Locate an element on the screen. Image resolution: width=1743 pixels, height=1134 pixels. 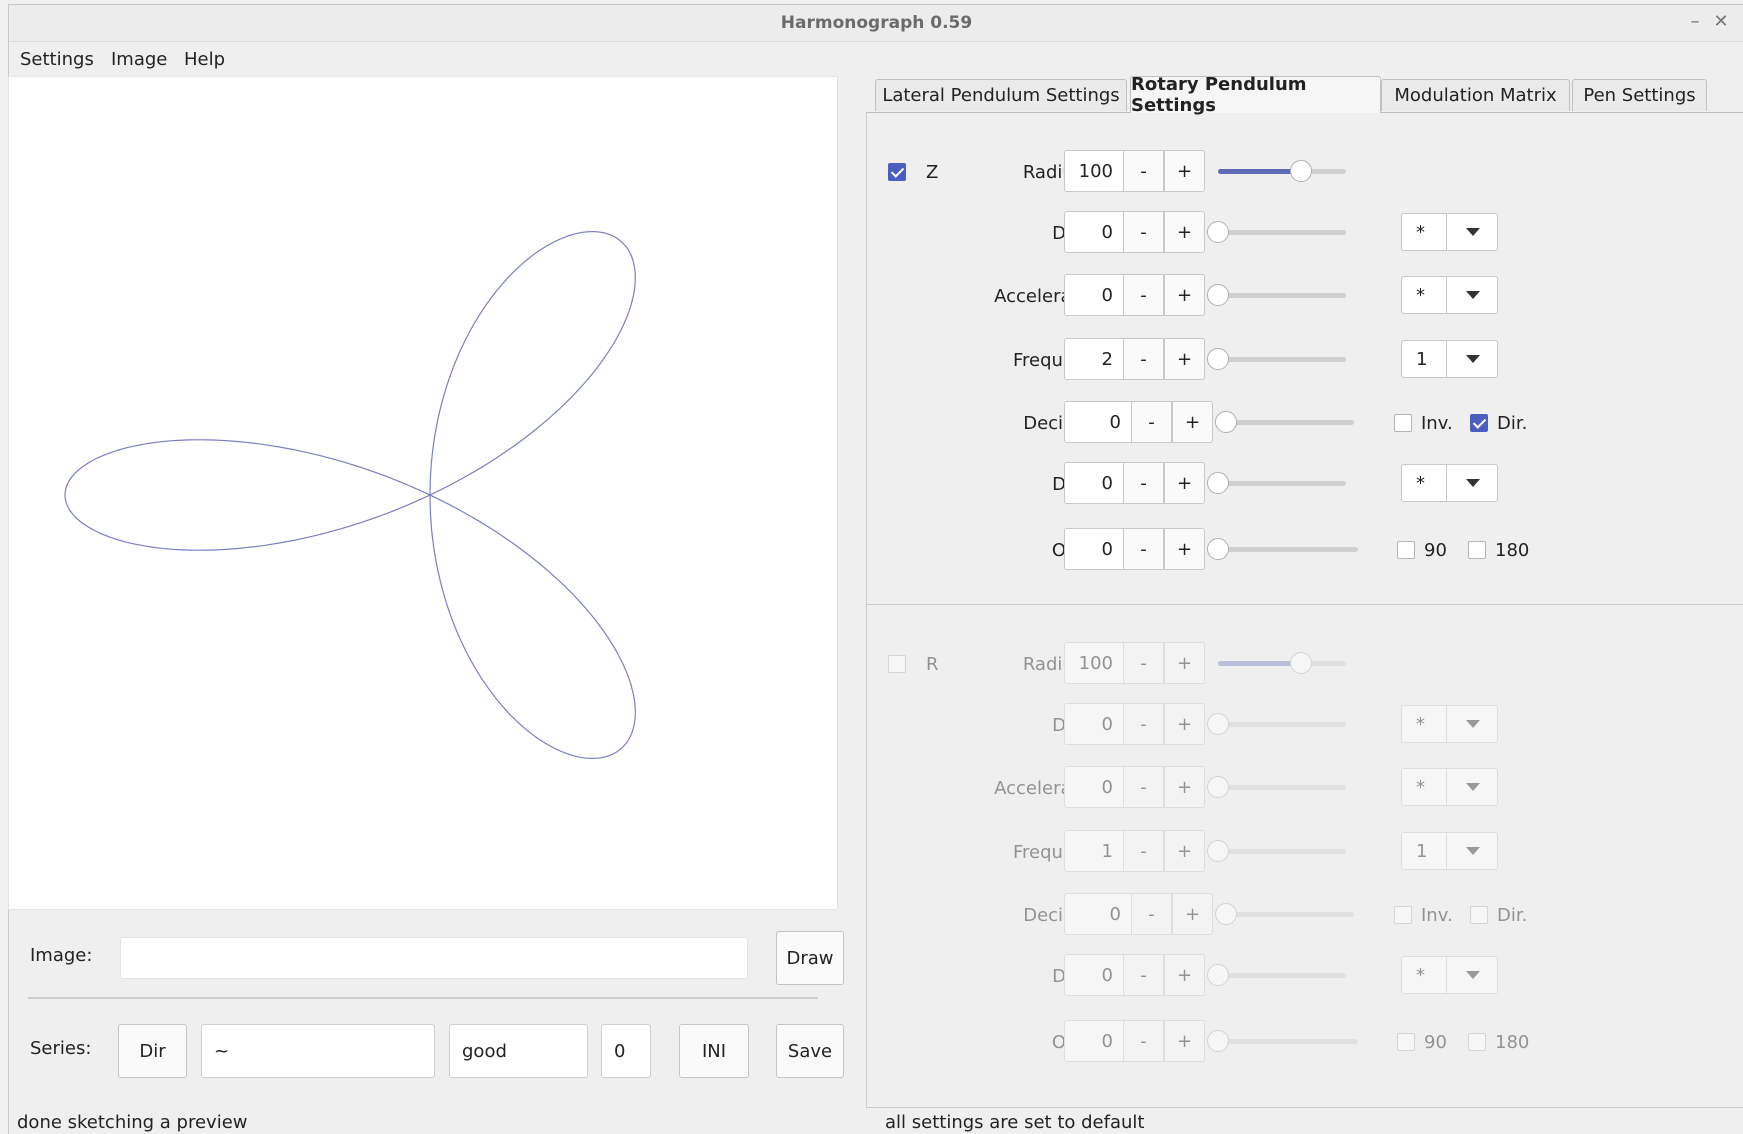
value-field-frequency: 2 is located at coordinates (1094, 359).